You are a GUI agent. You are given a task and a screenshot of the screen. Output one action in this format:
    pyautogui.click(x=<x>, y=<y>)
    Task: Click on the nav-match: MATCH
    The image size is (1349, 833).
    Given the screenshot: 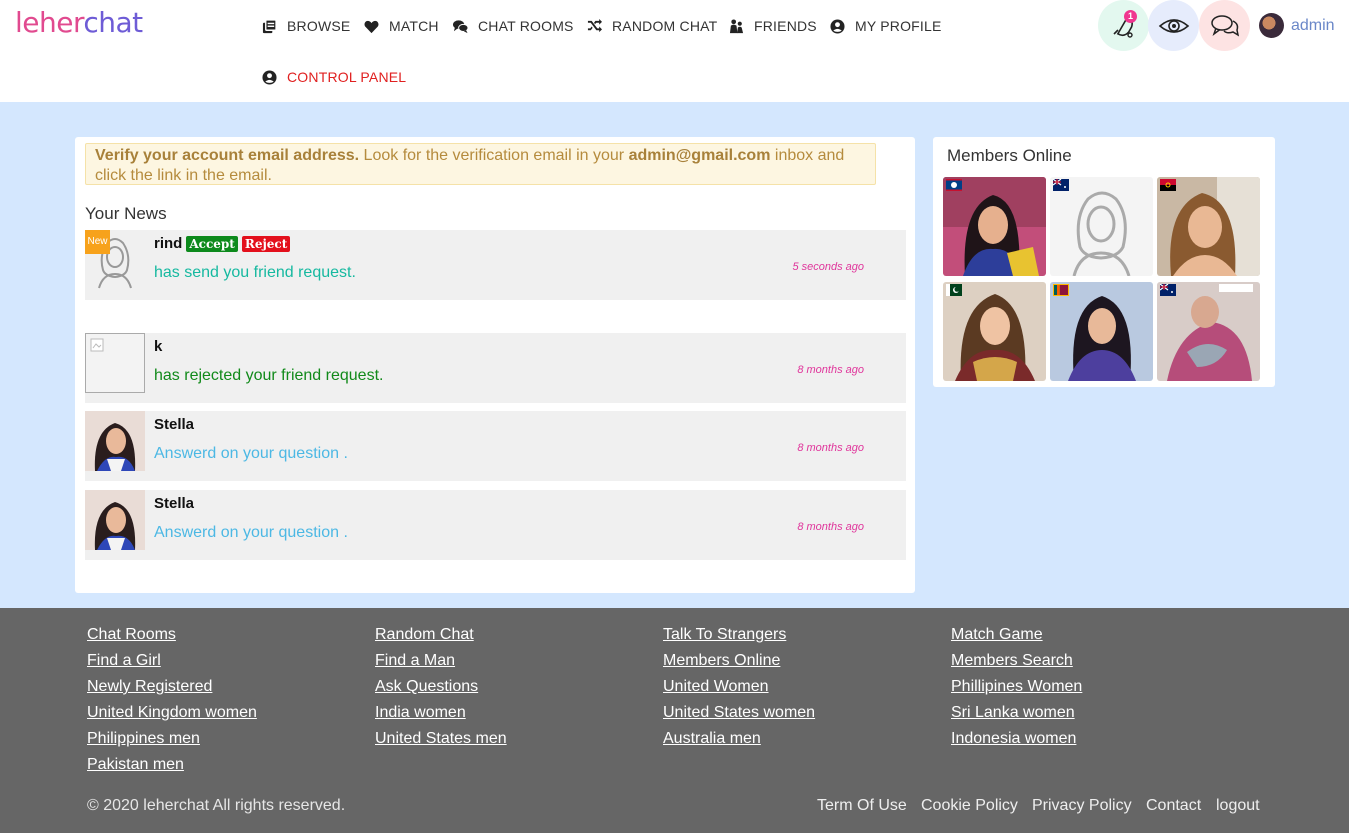 What is the action you would take?
    pyautogui.click(x=401, y=26)
    